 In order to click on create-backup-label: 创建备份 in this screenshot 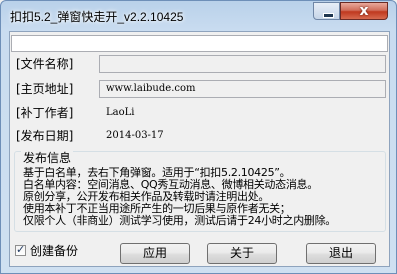, I will do `click(54, 251)`.